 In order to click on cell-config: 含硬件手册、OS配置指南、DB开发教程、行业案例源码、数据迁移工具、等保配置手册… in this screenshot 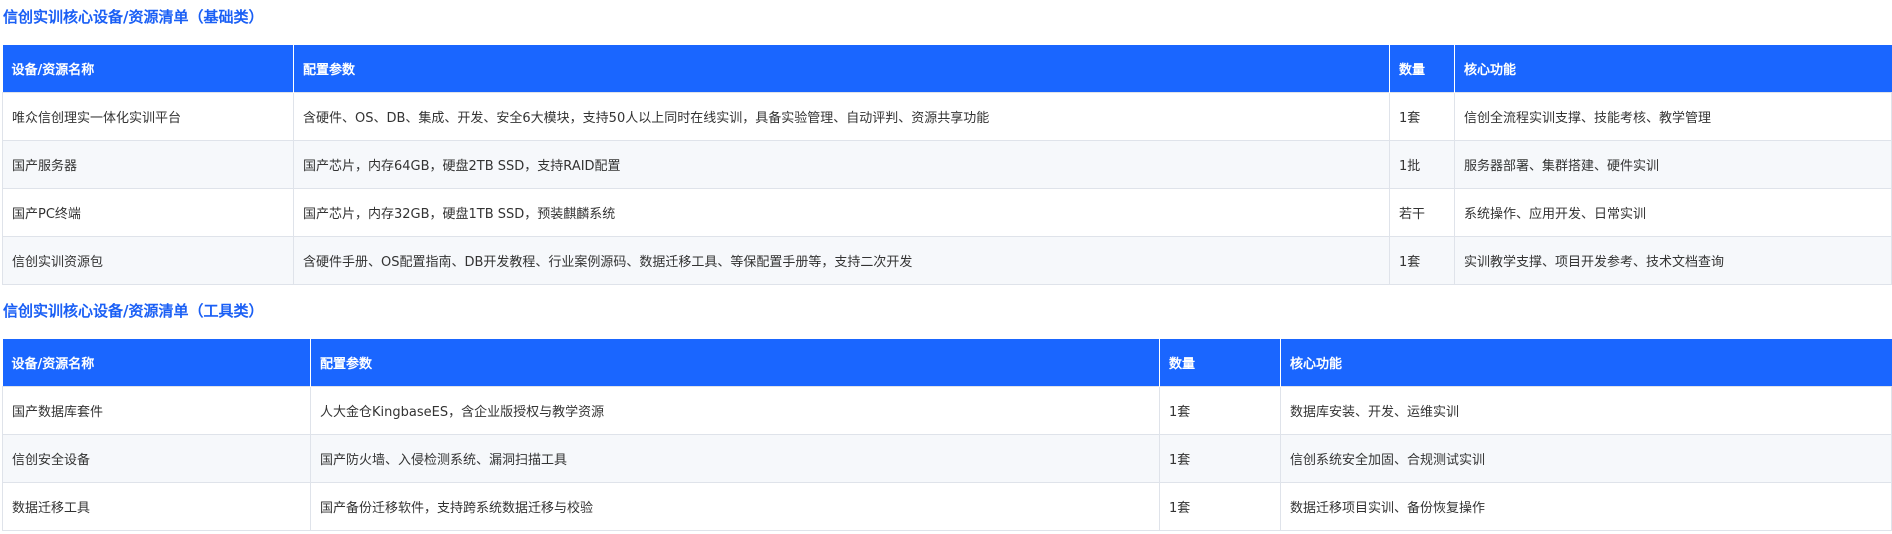, I will do `click(841, 260)`.